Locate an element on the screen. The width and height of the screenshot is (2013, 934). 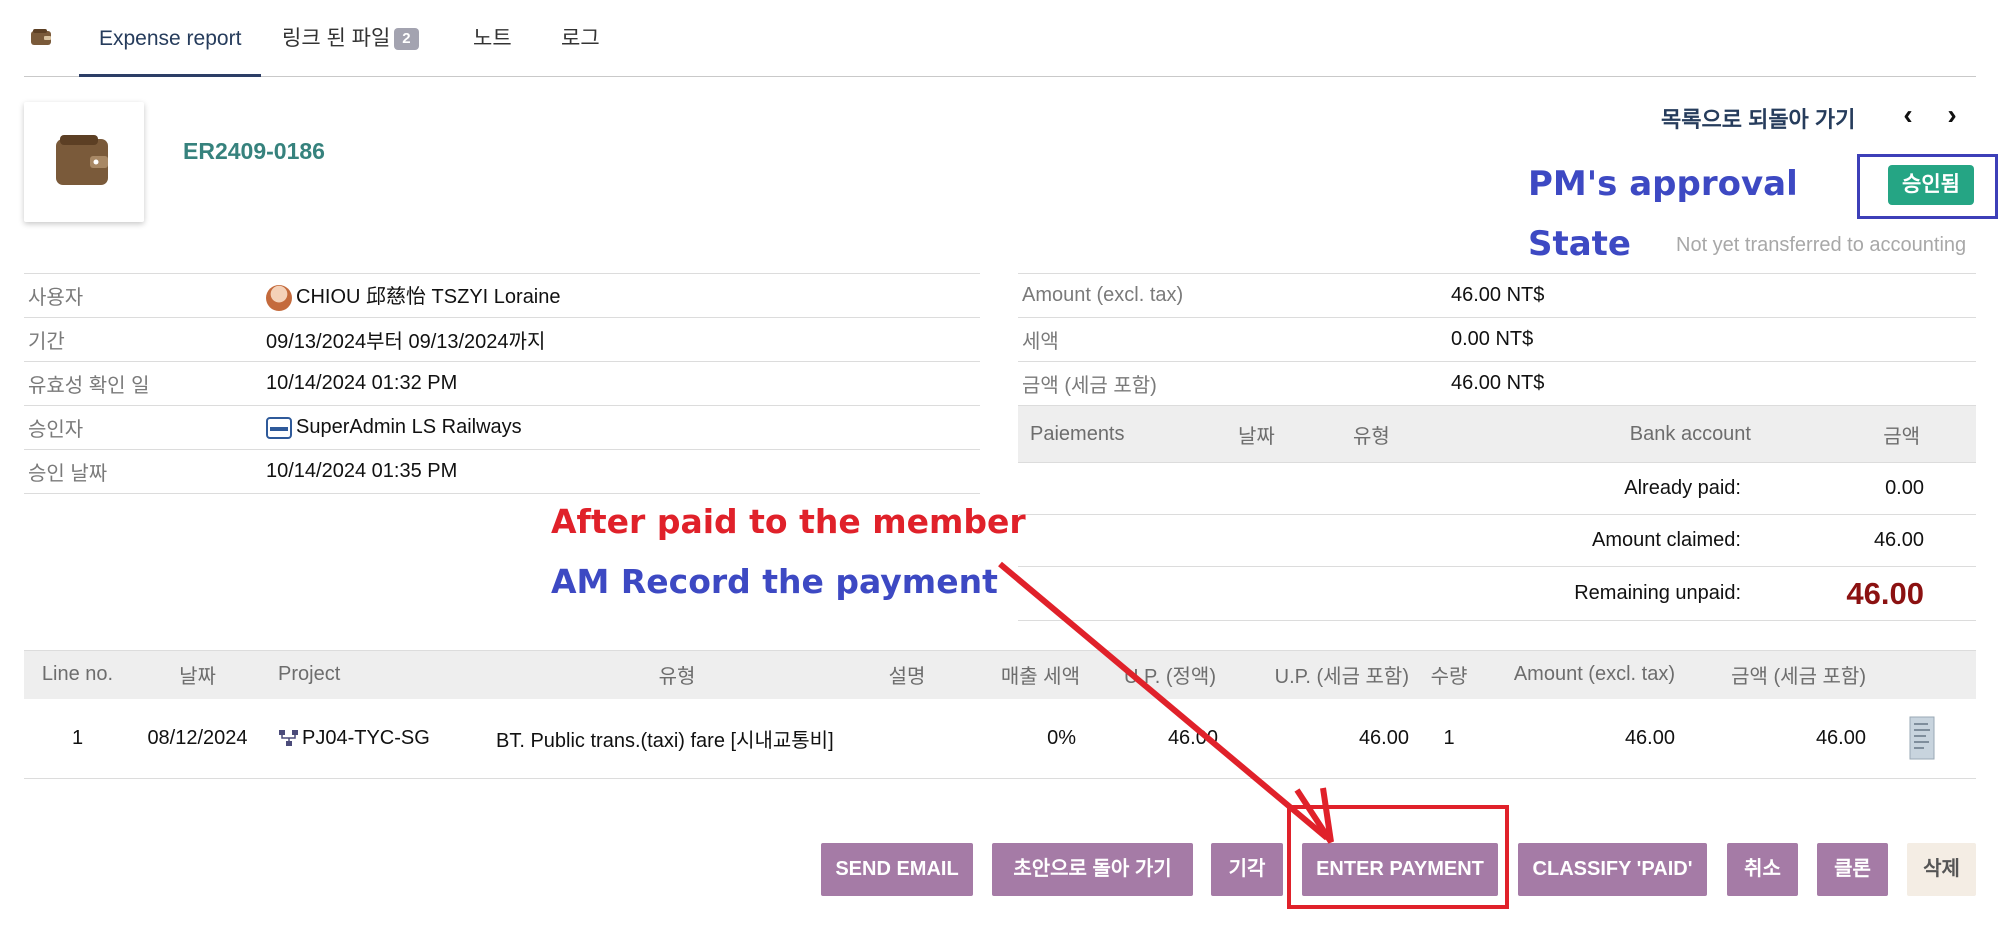
line-attachment is located at coordinates (1922, 738).